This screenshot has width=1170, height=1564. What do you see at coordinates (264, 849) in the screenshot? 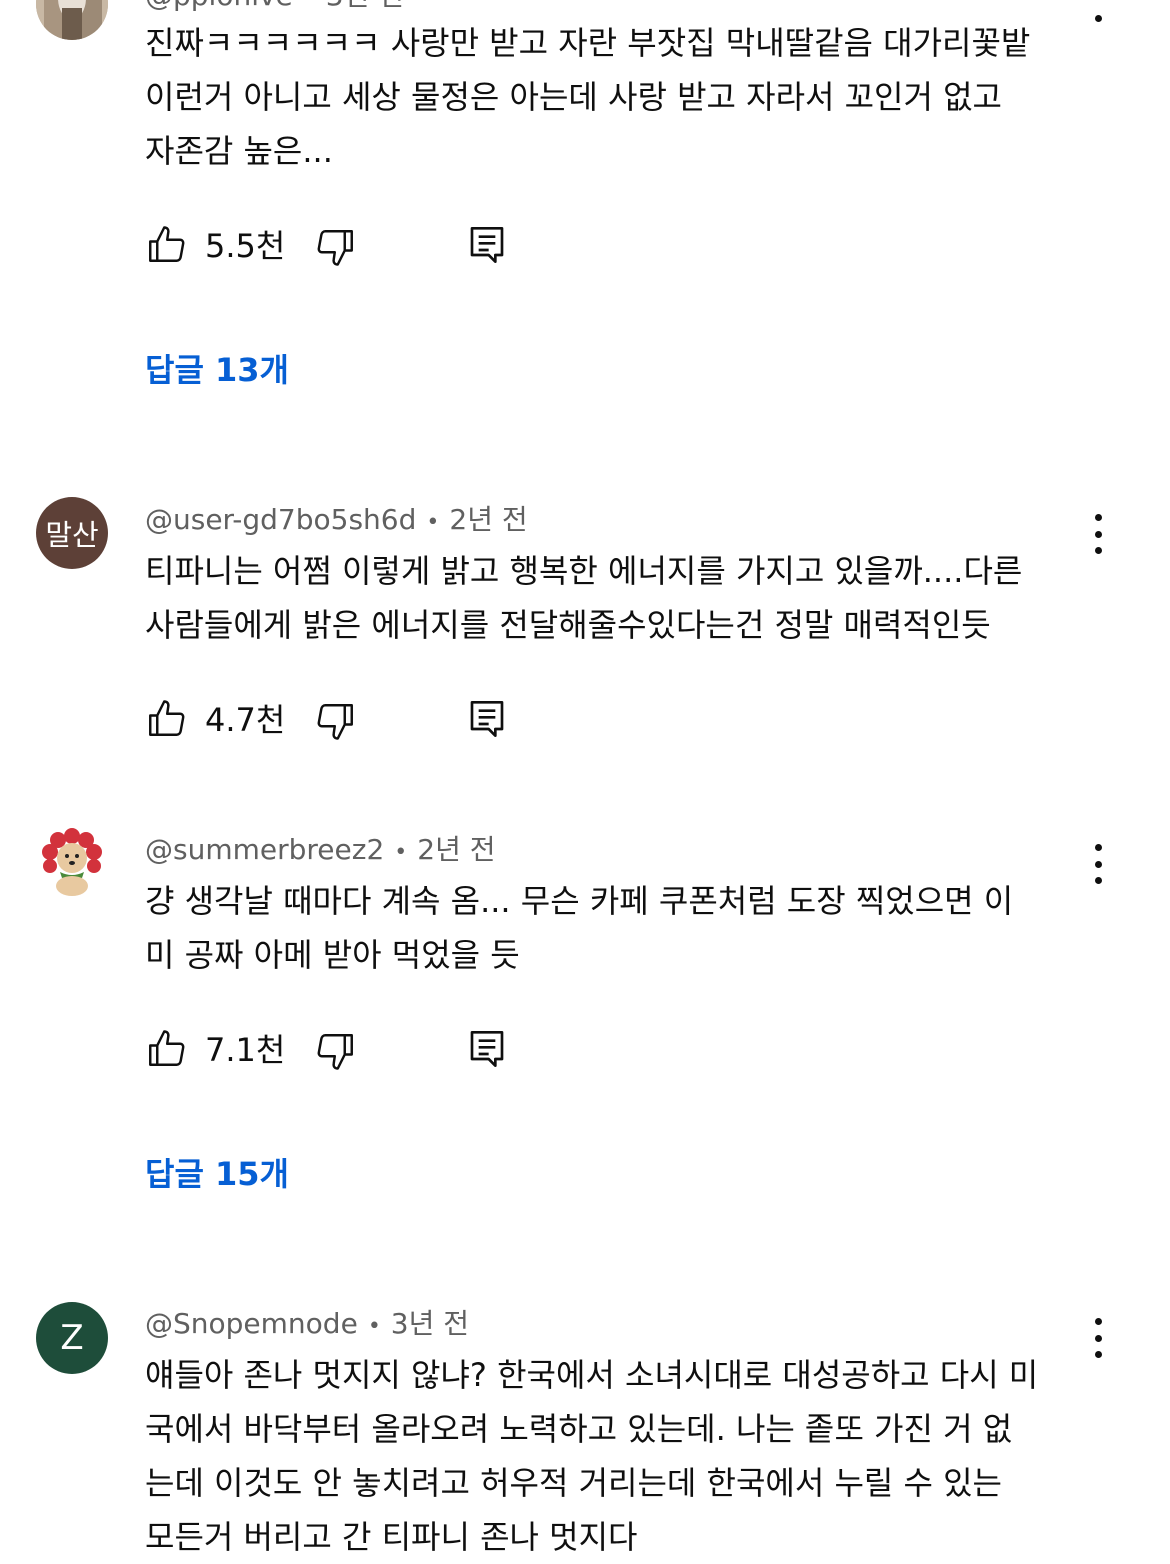
I see `comment-author: @summerbreez2` at bounding box center [264, 849].